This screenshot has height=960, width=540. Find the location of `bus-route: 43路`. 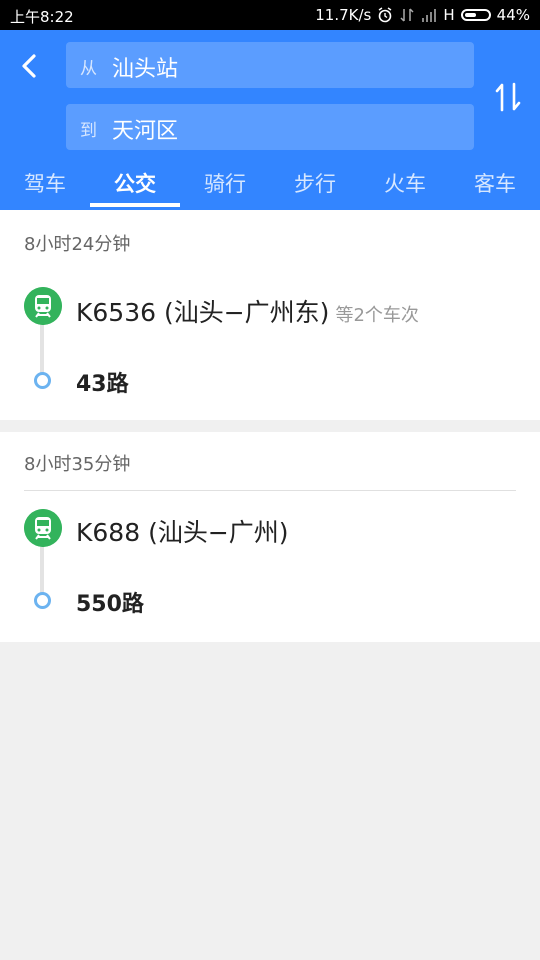

bus-route: 43路 is located at coordinates (102, 384).